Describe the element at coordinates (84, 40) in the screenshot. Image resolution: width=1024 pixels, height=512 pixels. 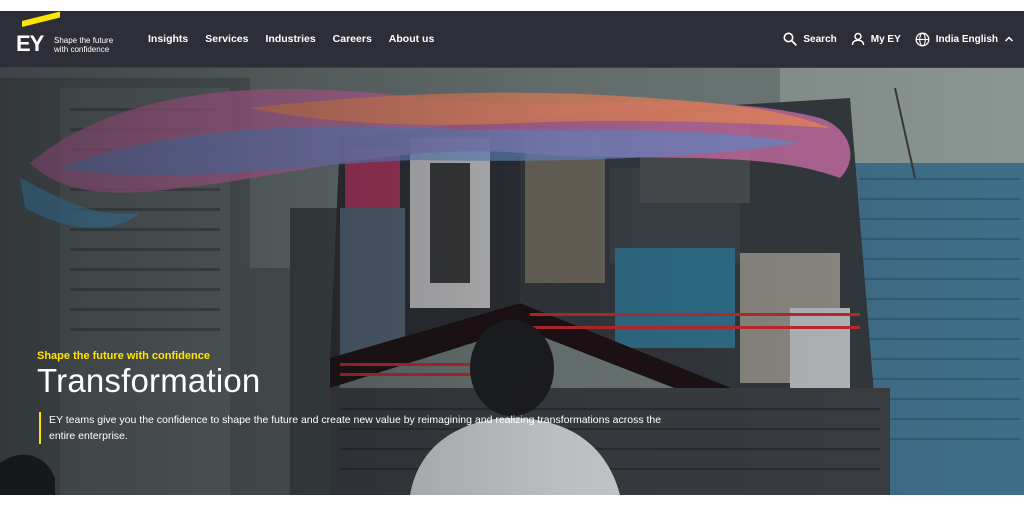
I see `logo-tagline-line1: Shape the future` at that location.